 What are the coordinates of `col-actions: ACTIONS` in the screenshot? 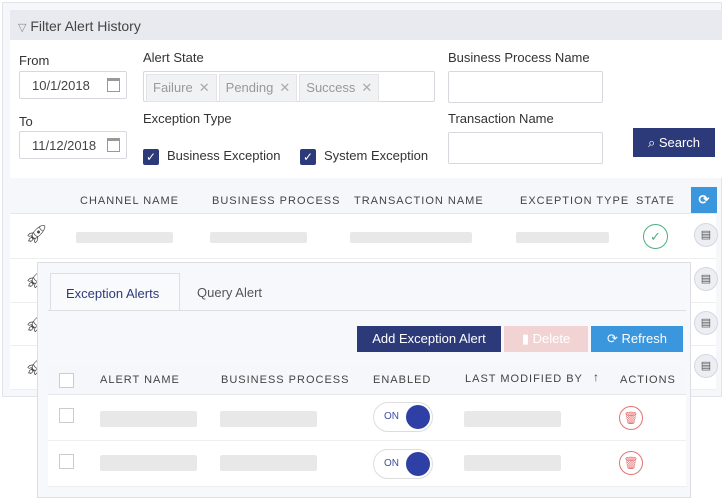 It's located at (648, 380).